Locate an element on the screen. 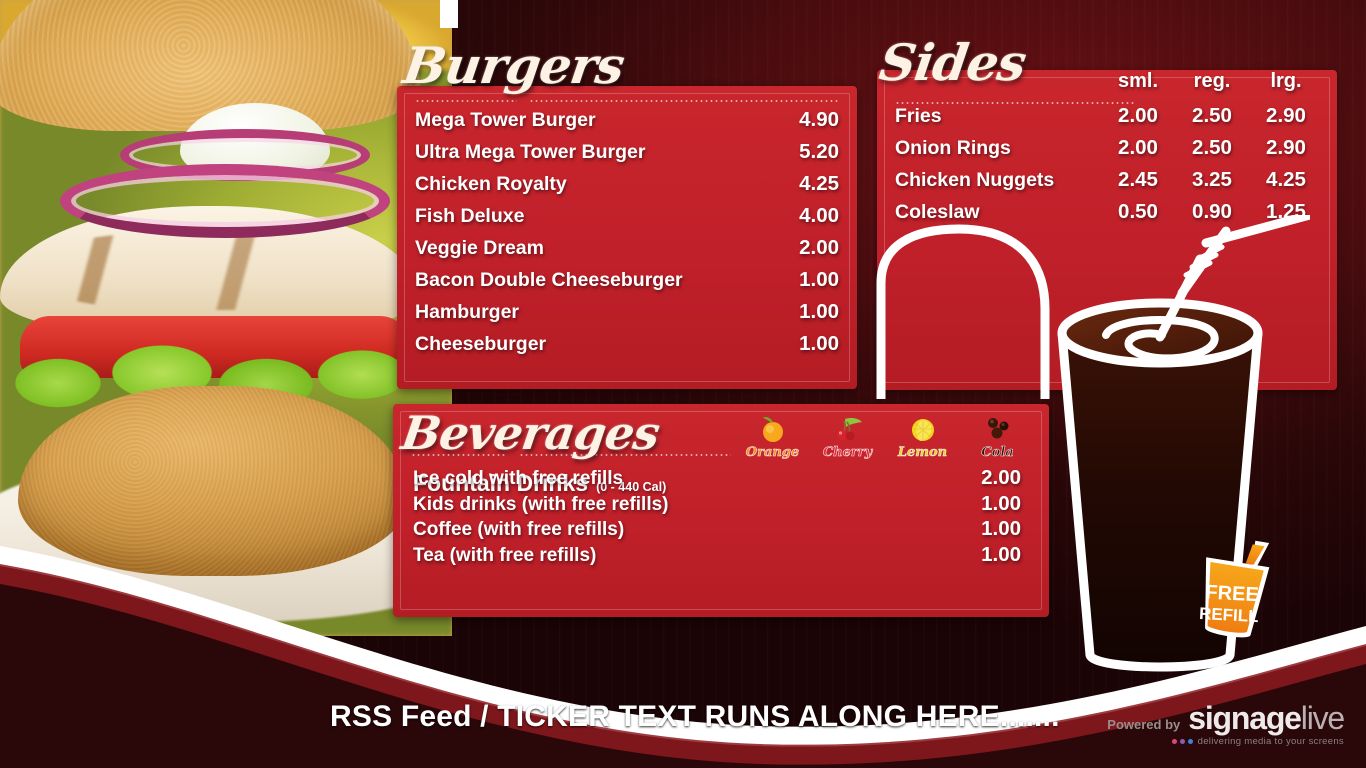  beverage-name: Kids drinks (with free refills) is located at coordinates (541, 504).